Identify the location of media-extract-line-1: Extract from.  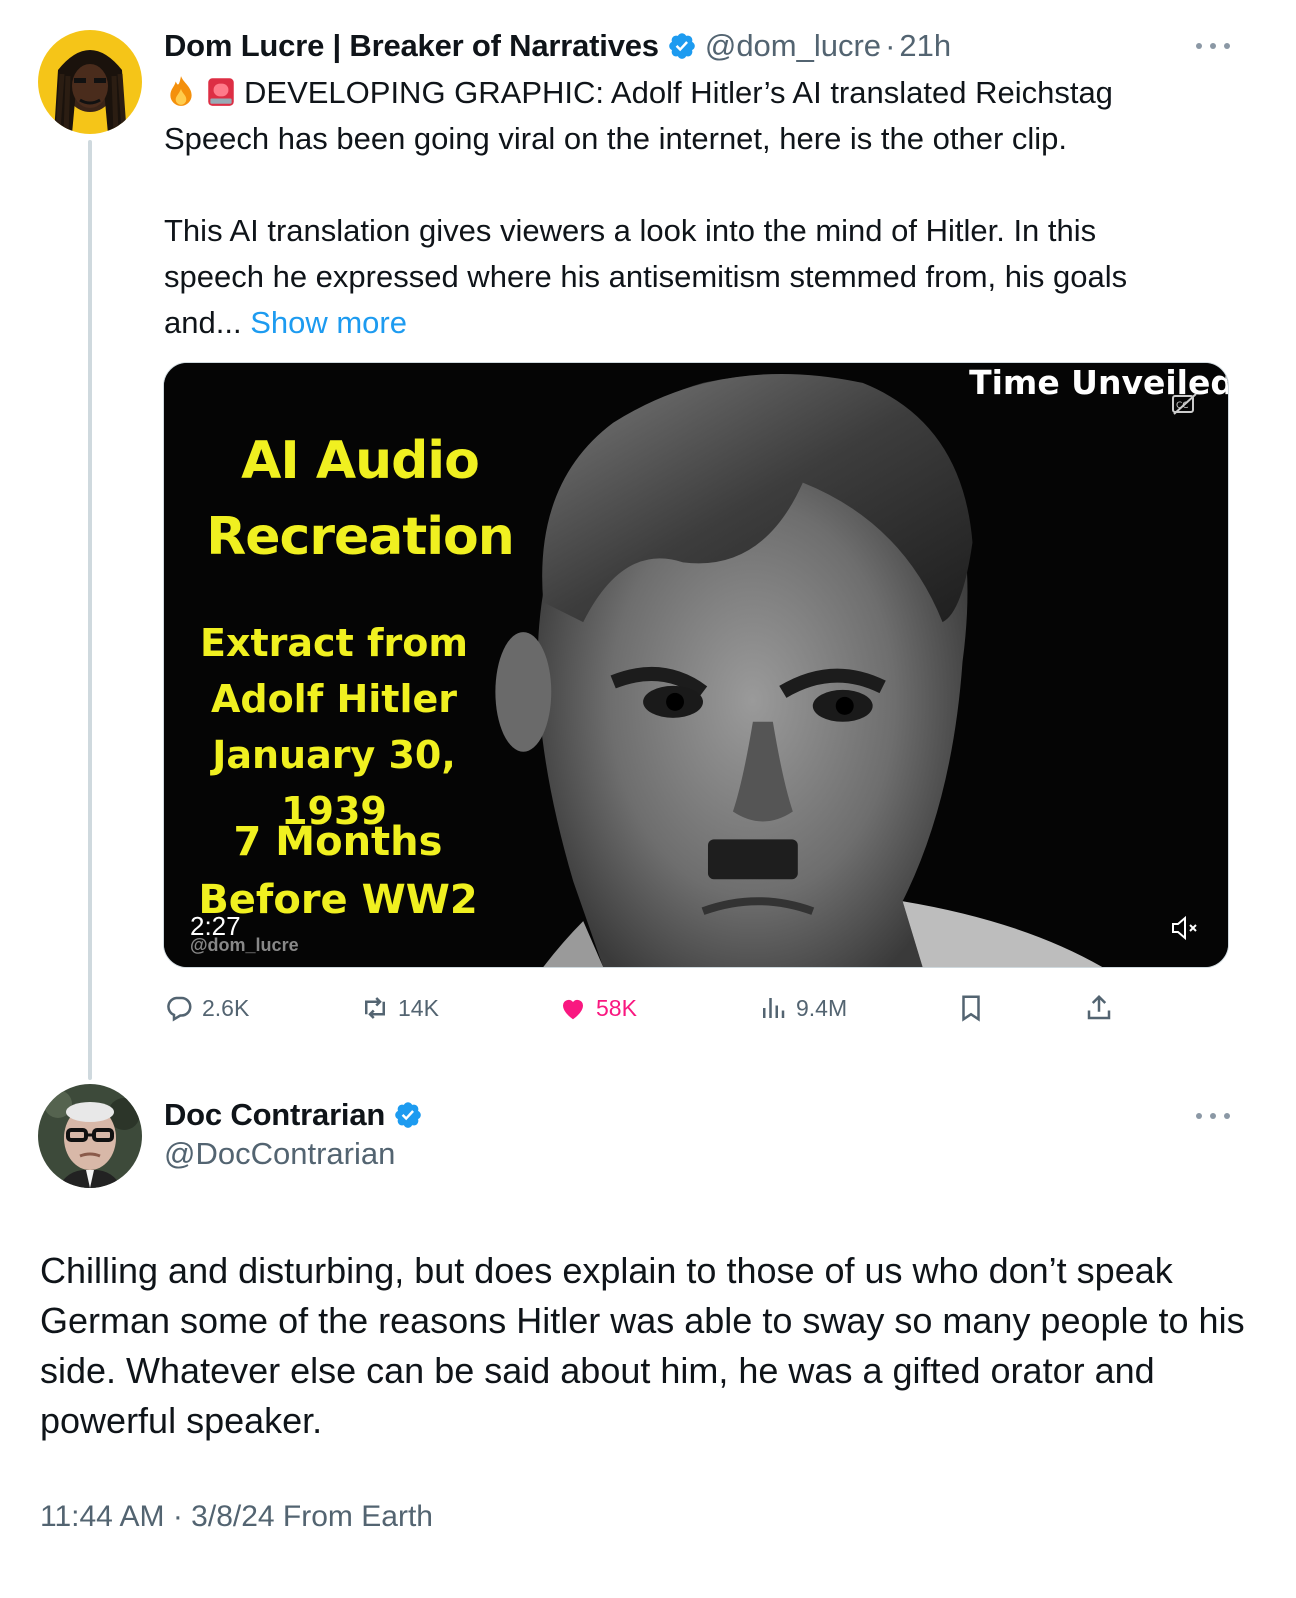
(334, 643).